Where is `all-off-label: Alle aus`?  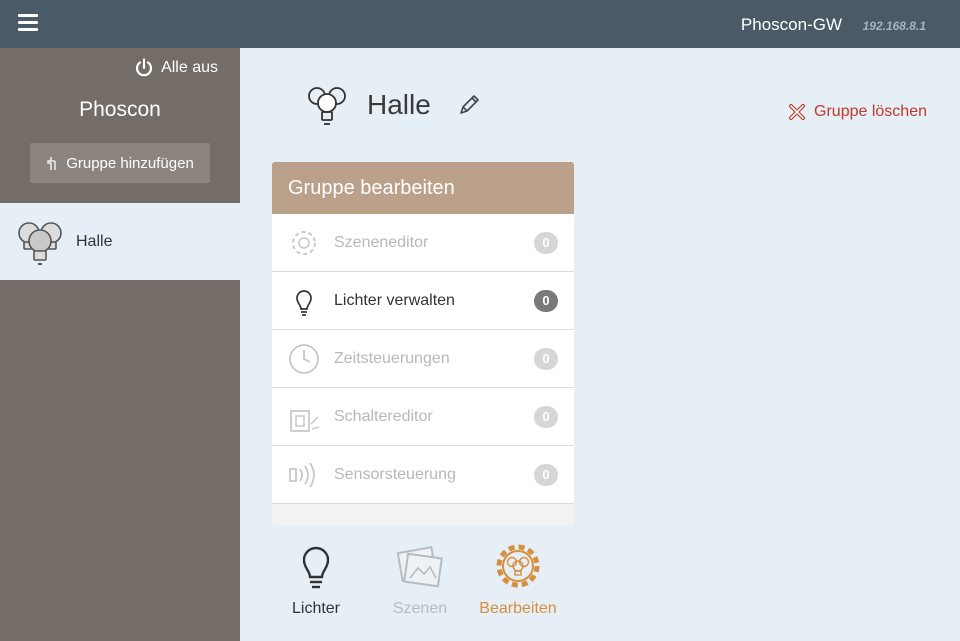 all-off-label: Alle aus is located at coordinates (189, 67).